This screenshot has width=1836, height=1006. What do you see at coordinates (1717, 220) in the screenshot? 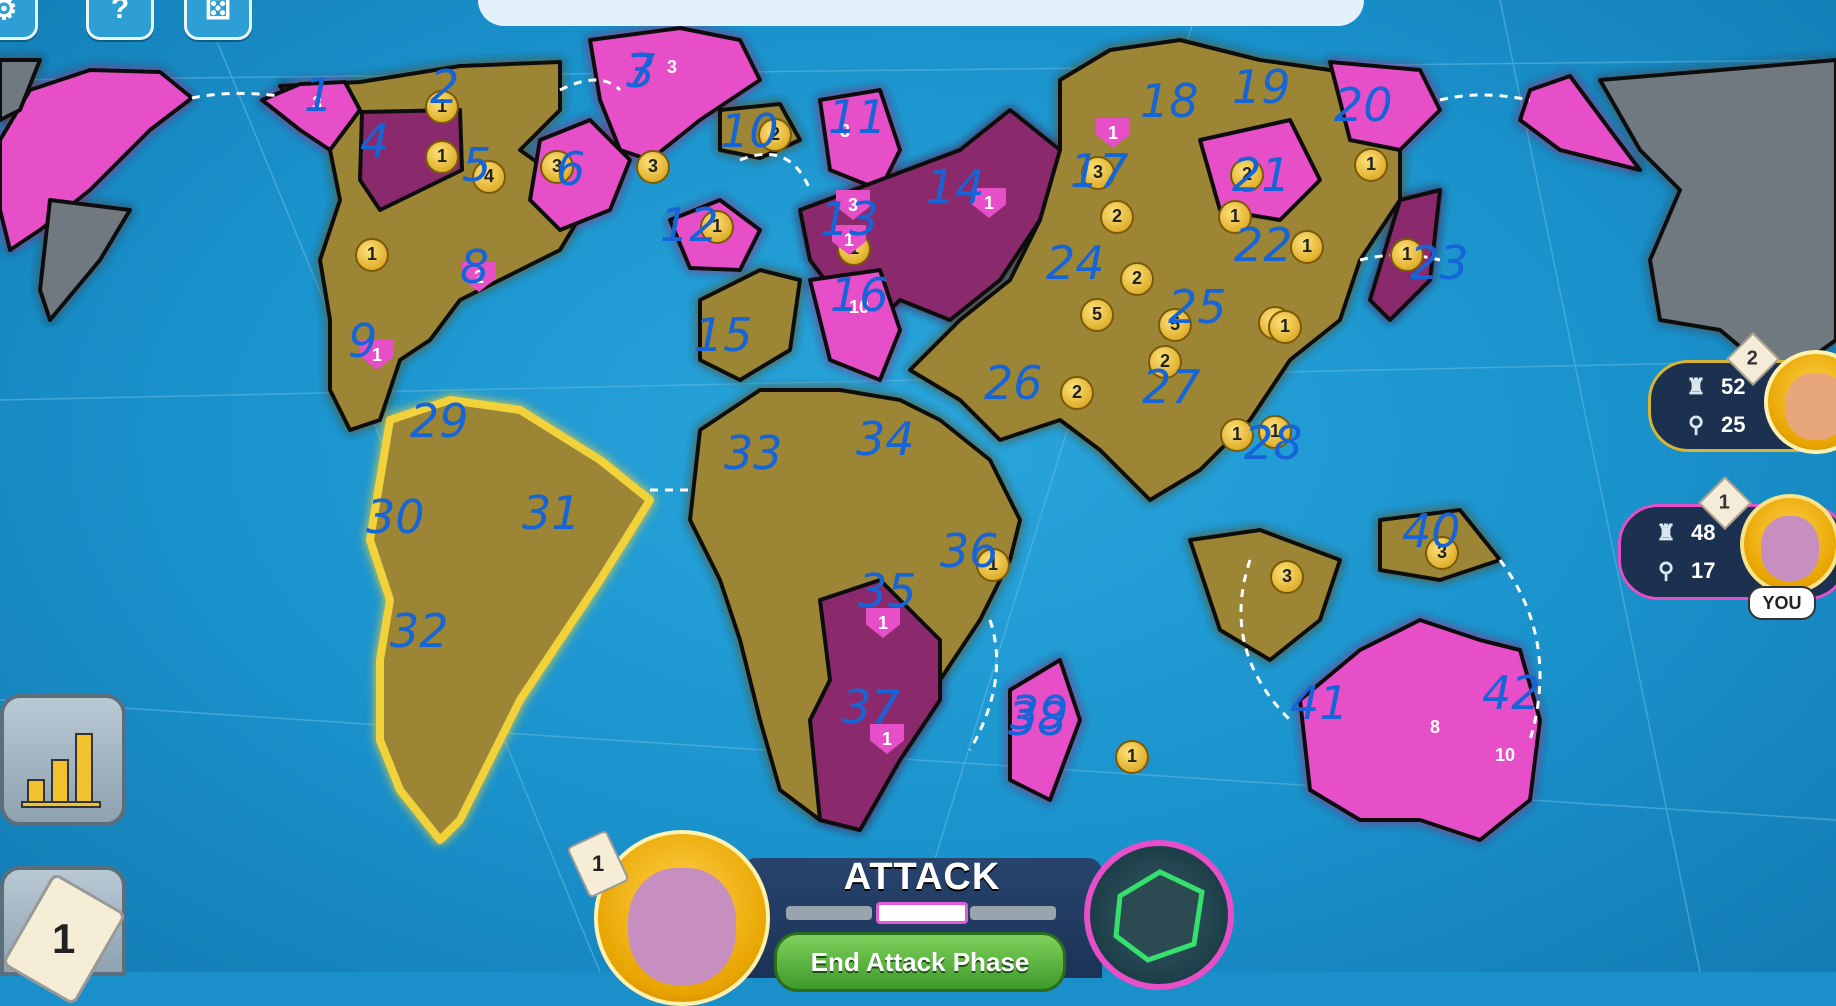
I see `neutral-land-east` at bounding box center [1717, 220].